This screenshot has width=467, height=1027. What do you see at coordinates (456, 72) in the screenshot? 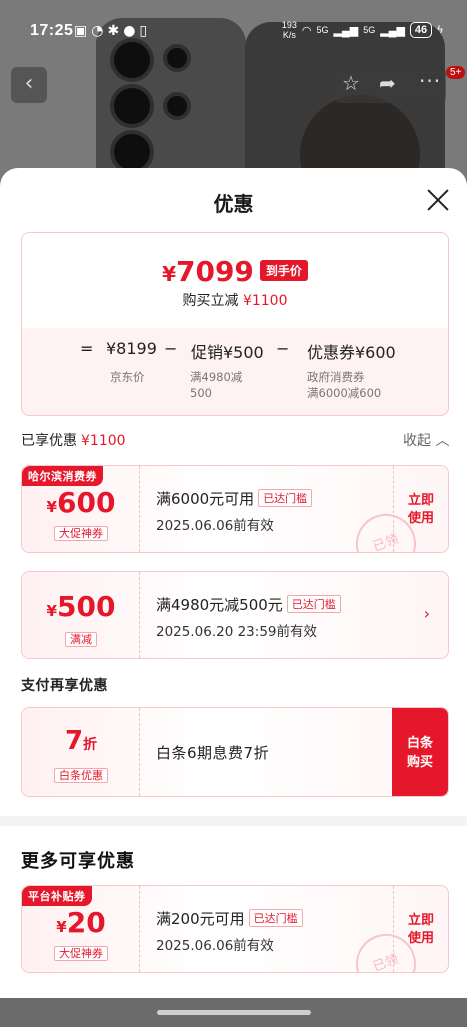
I see `message-badge: 5+` at bounding box center [456, 72].